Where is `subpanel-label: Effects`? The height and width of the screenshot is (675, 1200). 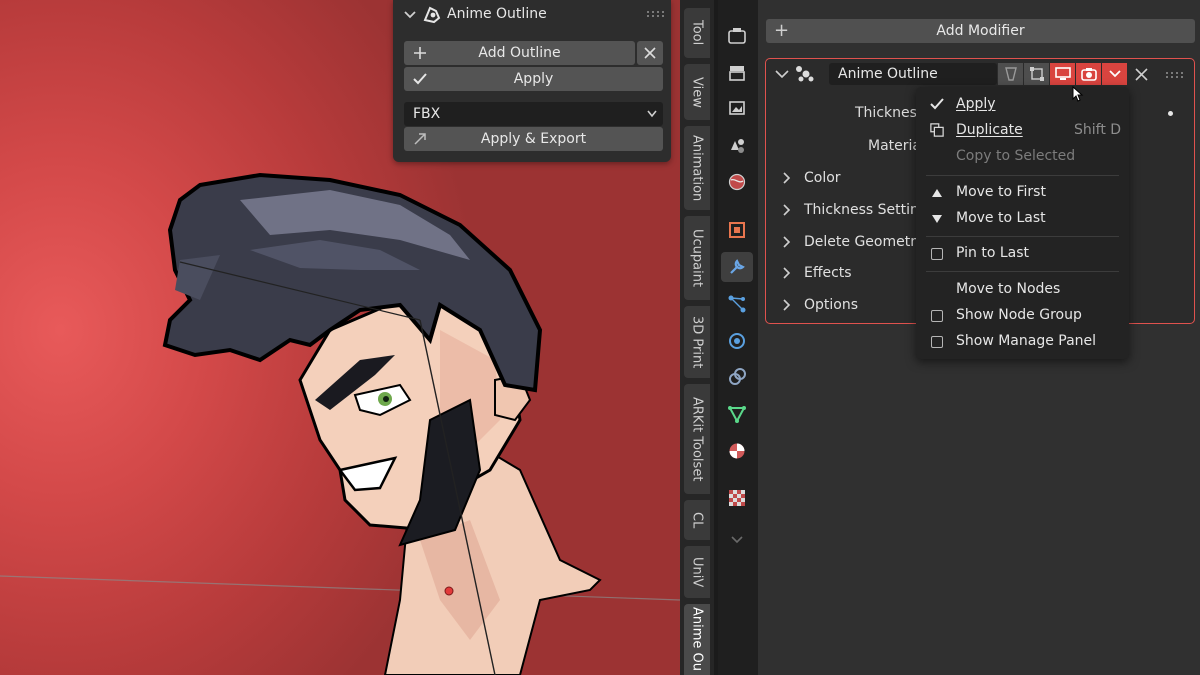 subpanel-label: Effects is located at coordinates (828, 273).